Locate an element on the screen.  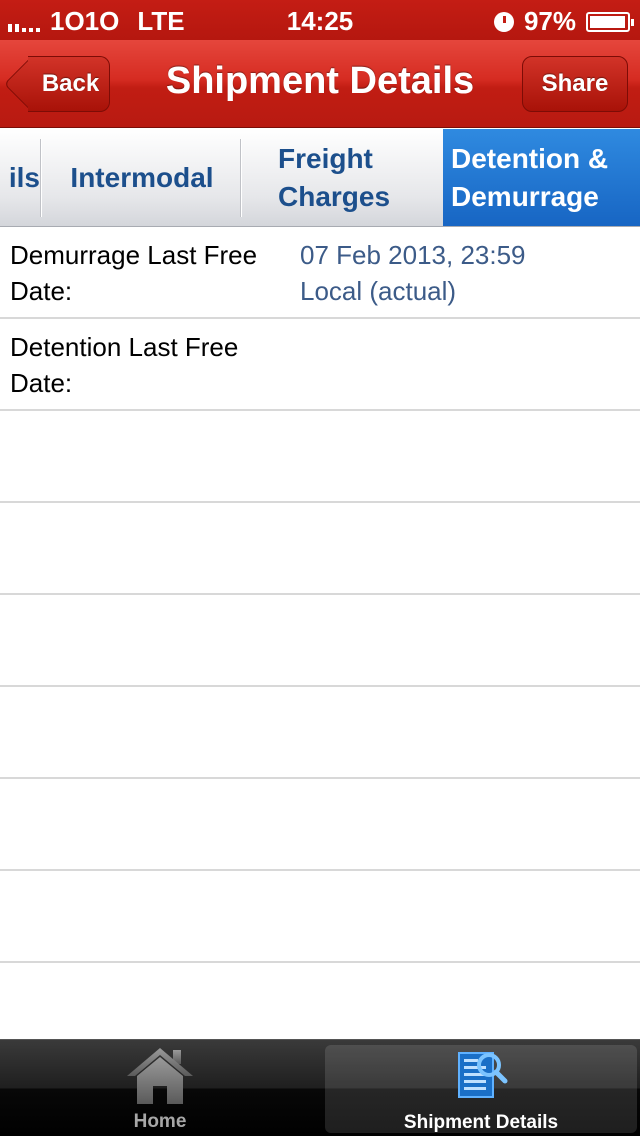
status-bar: 1O1O LTE 14:25 97% is located at coordinates (320, 20).